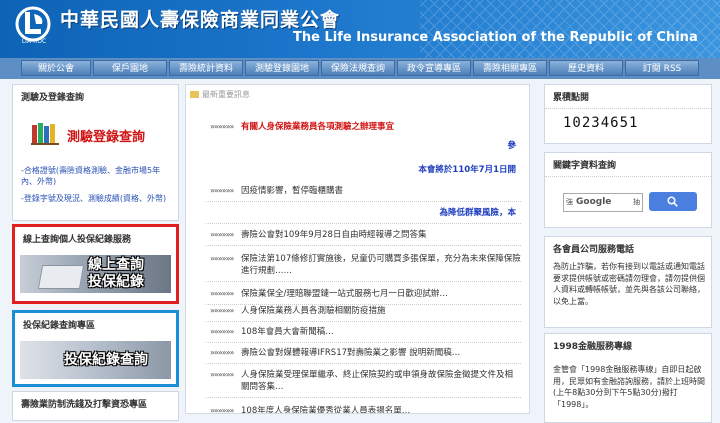  Describe the element at coordinates (381, 311) in the screenshot. I see `news-title: 人身保險業務人員各測驗相關防疫措施` at that location.